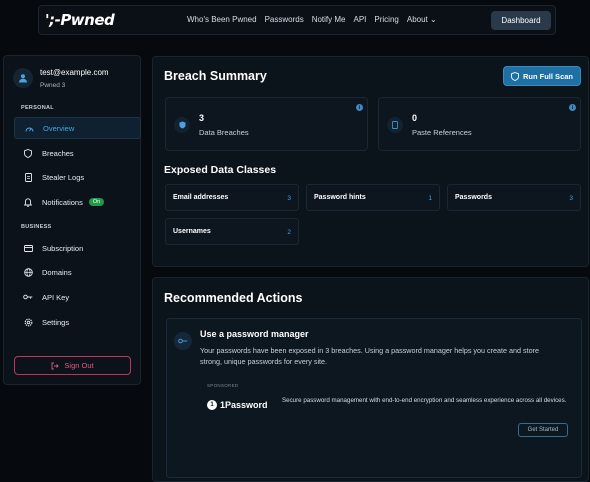 Image resolution: width=590 pixels, height=482 pixels. Describe the element at coordinates (58, 153) in the screenshot. I see `sidebar-item-label: Breaches` at that location.